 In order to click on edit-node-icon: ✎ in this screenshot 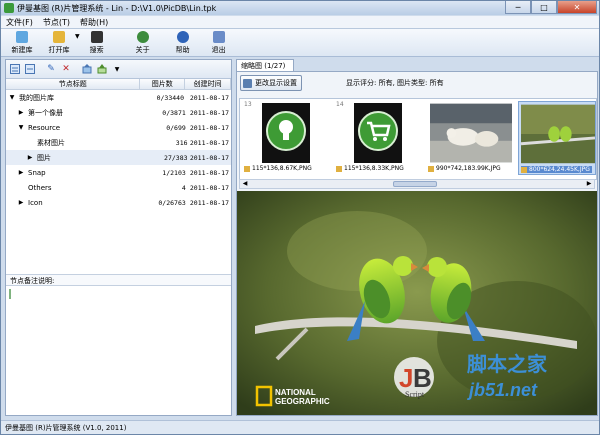, I will do `click(51, 69)`.